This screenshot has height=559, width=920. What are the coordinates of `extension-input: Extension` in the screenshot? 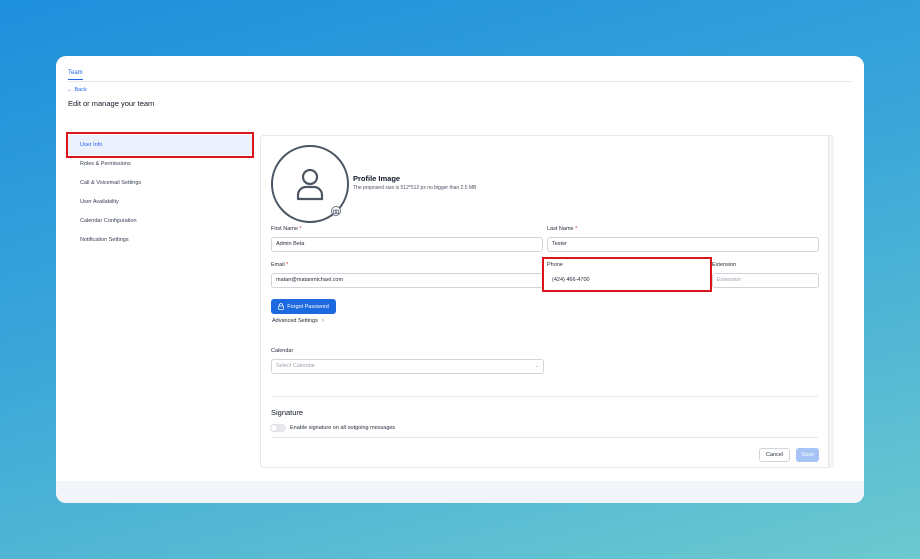 It's located at (765, 280).